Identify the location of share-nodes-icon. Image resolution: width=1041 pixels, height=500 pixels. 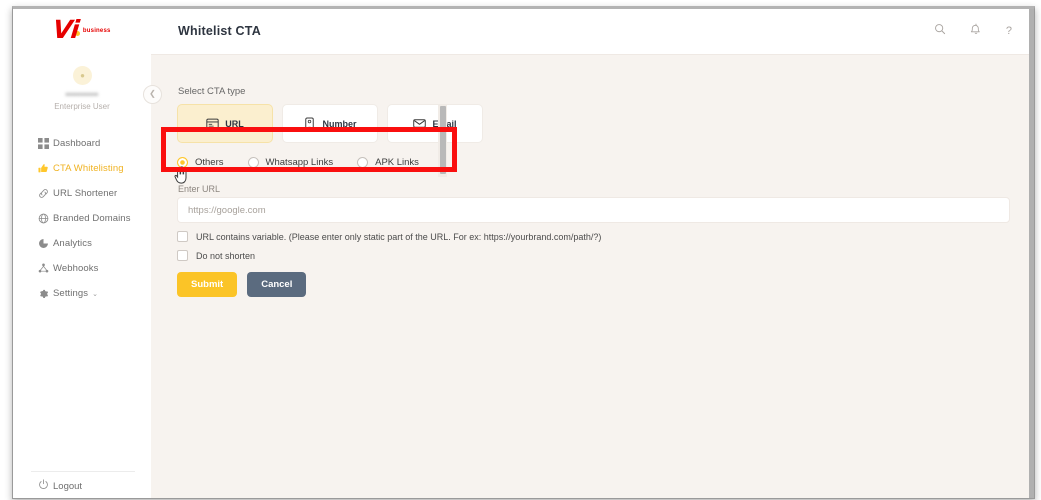
(45, 268).